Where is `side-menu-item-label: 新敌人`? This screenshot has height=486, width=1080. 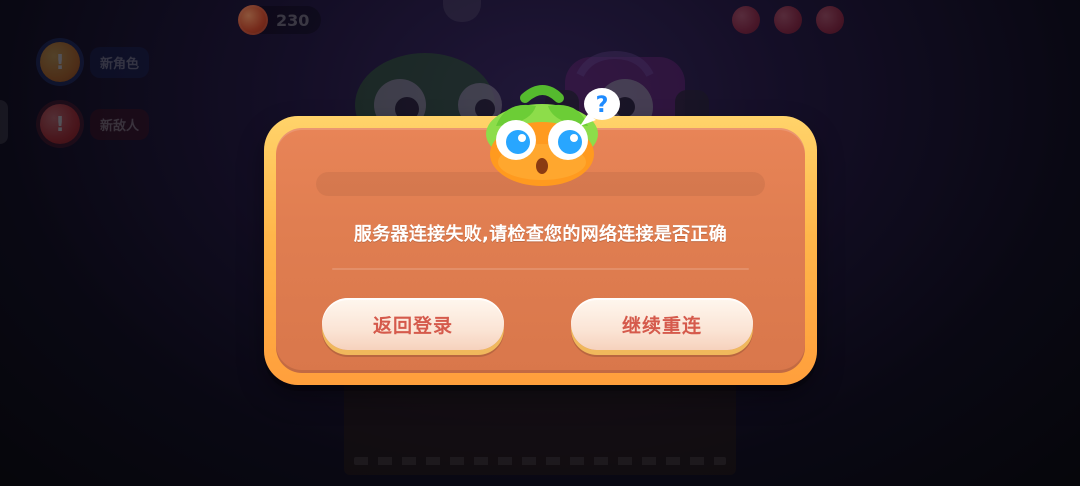 side-menu-item-label: 新敌人 is located at coordinates (120, 124).